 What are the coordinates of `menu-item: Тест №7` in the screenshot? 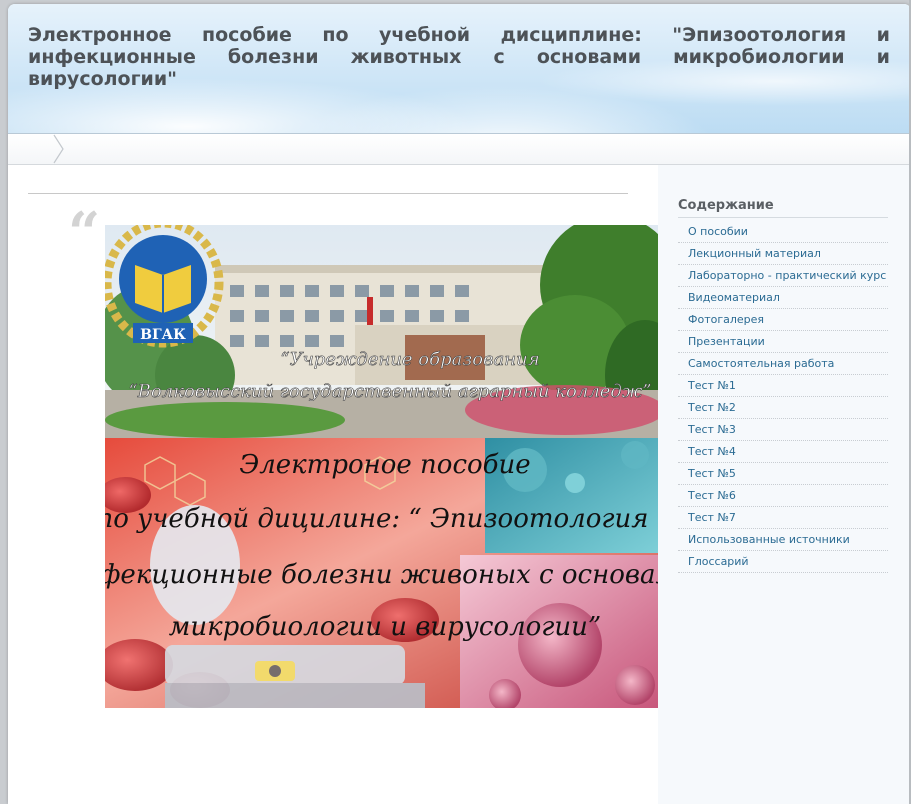 It's located at (783, 518).